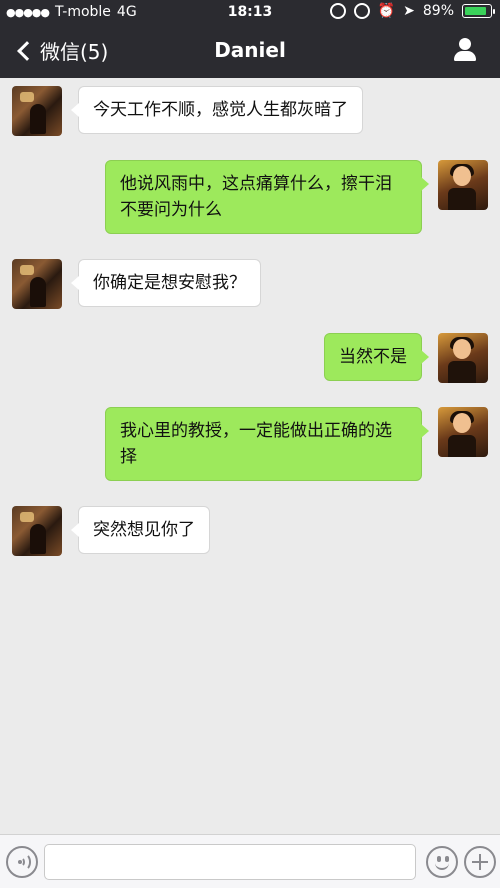  Describe the element at coordinates (267, 444) in the screenshot. I see `outgoing-message-bubble: 我心里的教授，一定能做出正确的选择` at that location.